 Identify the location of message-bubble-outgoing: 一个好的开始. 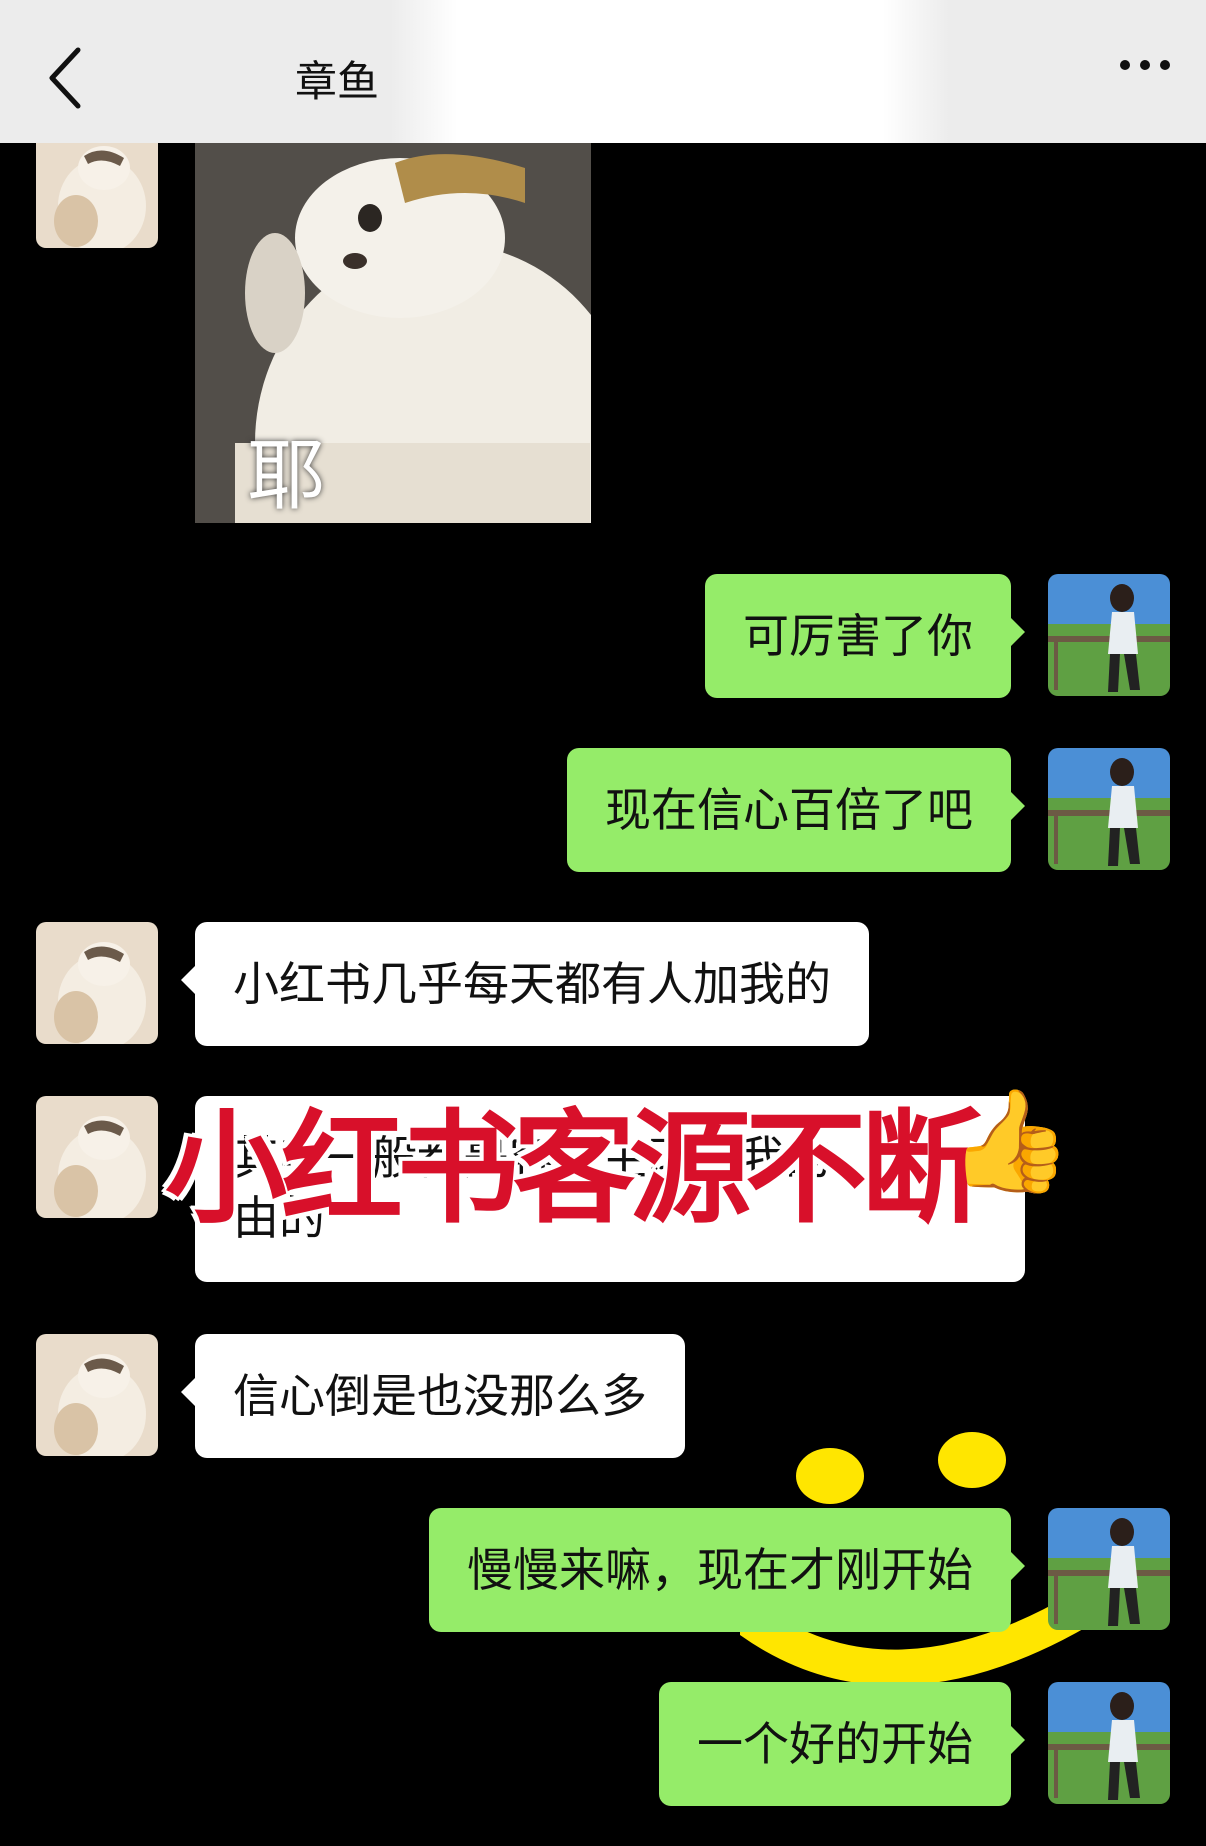
(842, 1744).